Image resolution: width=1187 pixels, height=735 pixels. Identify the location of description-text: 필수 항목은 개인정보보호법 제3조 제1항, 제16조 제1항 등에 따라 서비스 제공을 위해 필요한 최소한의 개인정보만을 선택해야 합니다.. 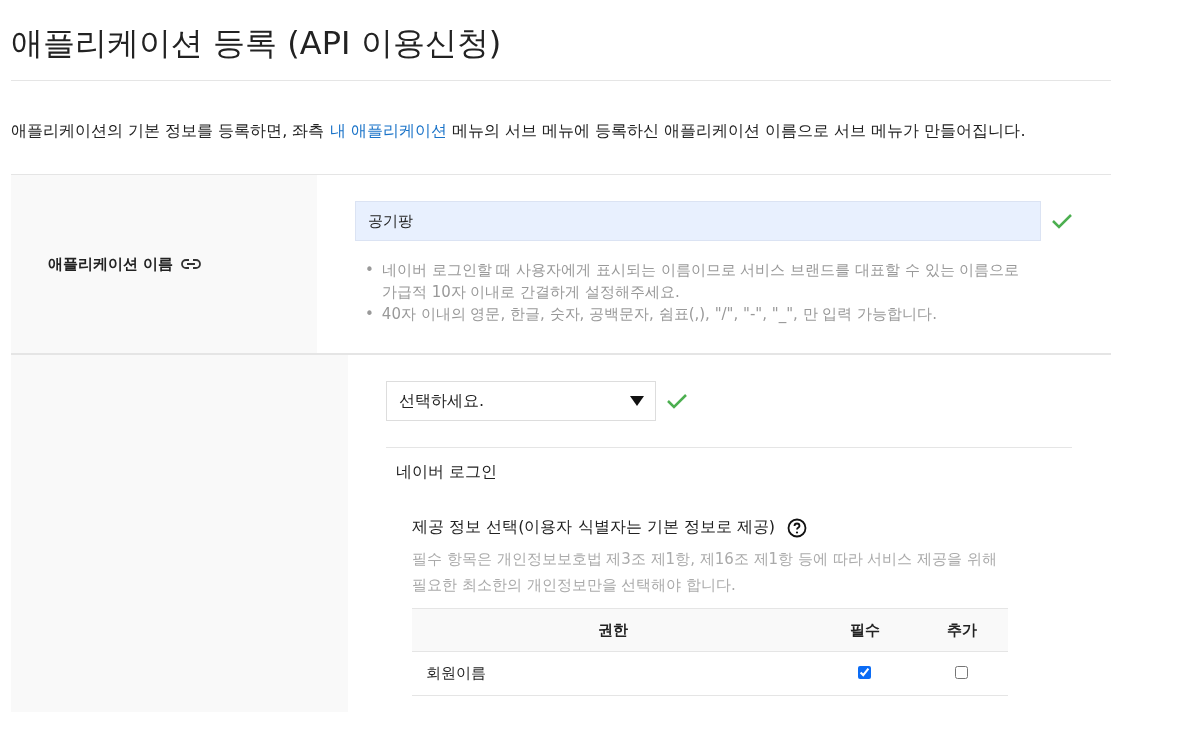
(705, 572).